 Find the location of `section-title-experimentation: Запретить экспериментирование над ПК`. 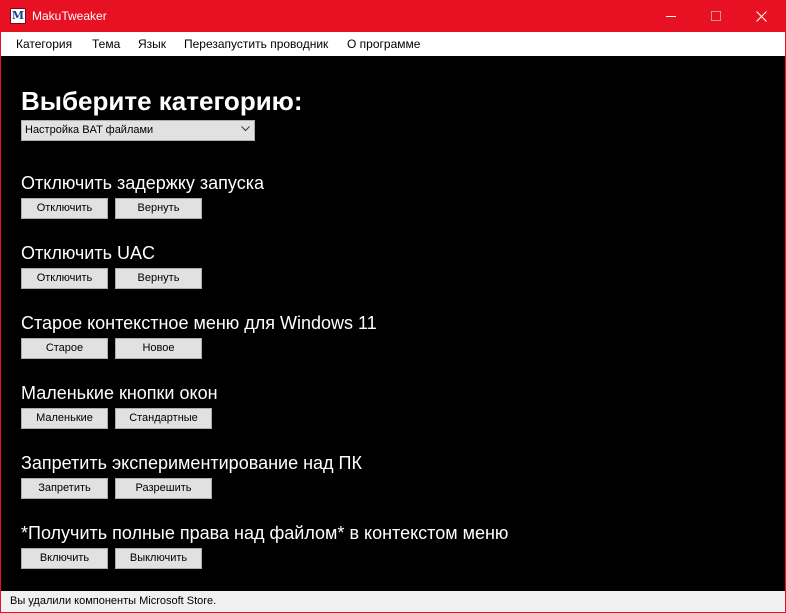

section-title-experimentation: Запретить экспериментирование над ПК is located at coordinates (191, 463).